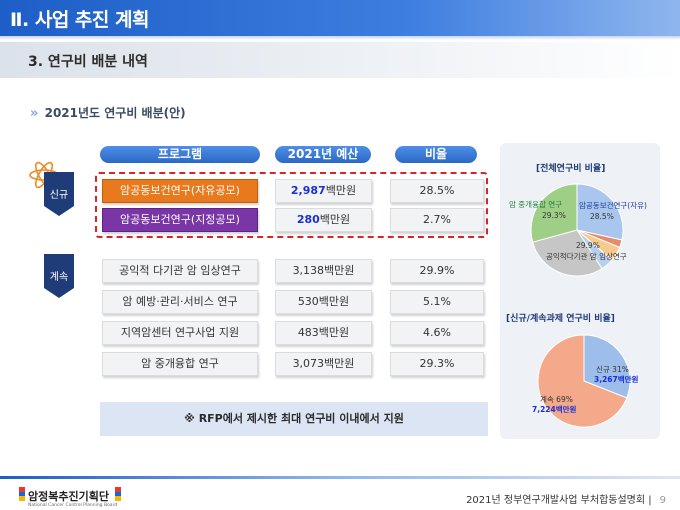 The height and width of the screenshot is (510, 680). I want to click on pie1-label-gongik-pct: 29.9%, so click(588, 245).